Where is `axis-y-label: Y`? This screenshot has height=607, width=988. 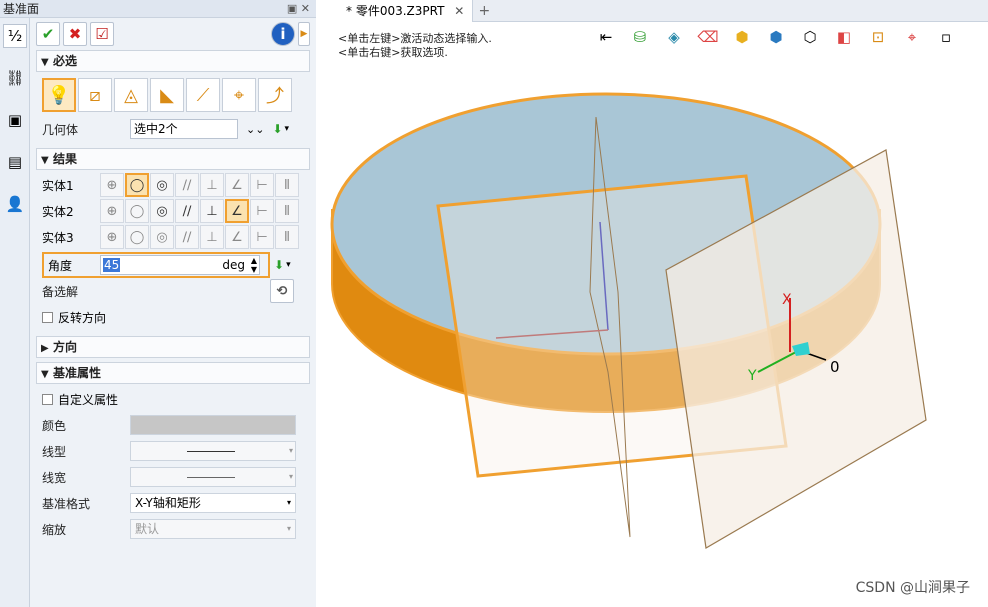 axis-y-label: Y is located at coordinates (752, 376).